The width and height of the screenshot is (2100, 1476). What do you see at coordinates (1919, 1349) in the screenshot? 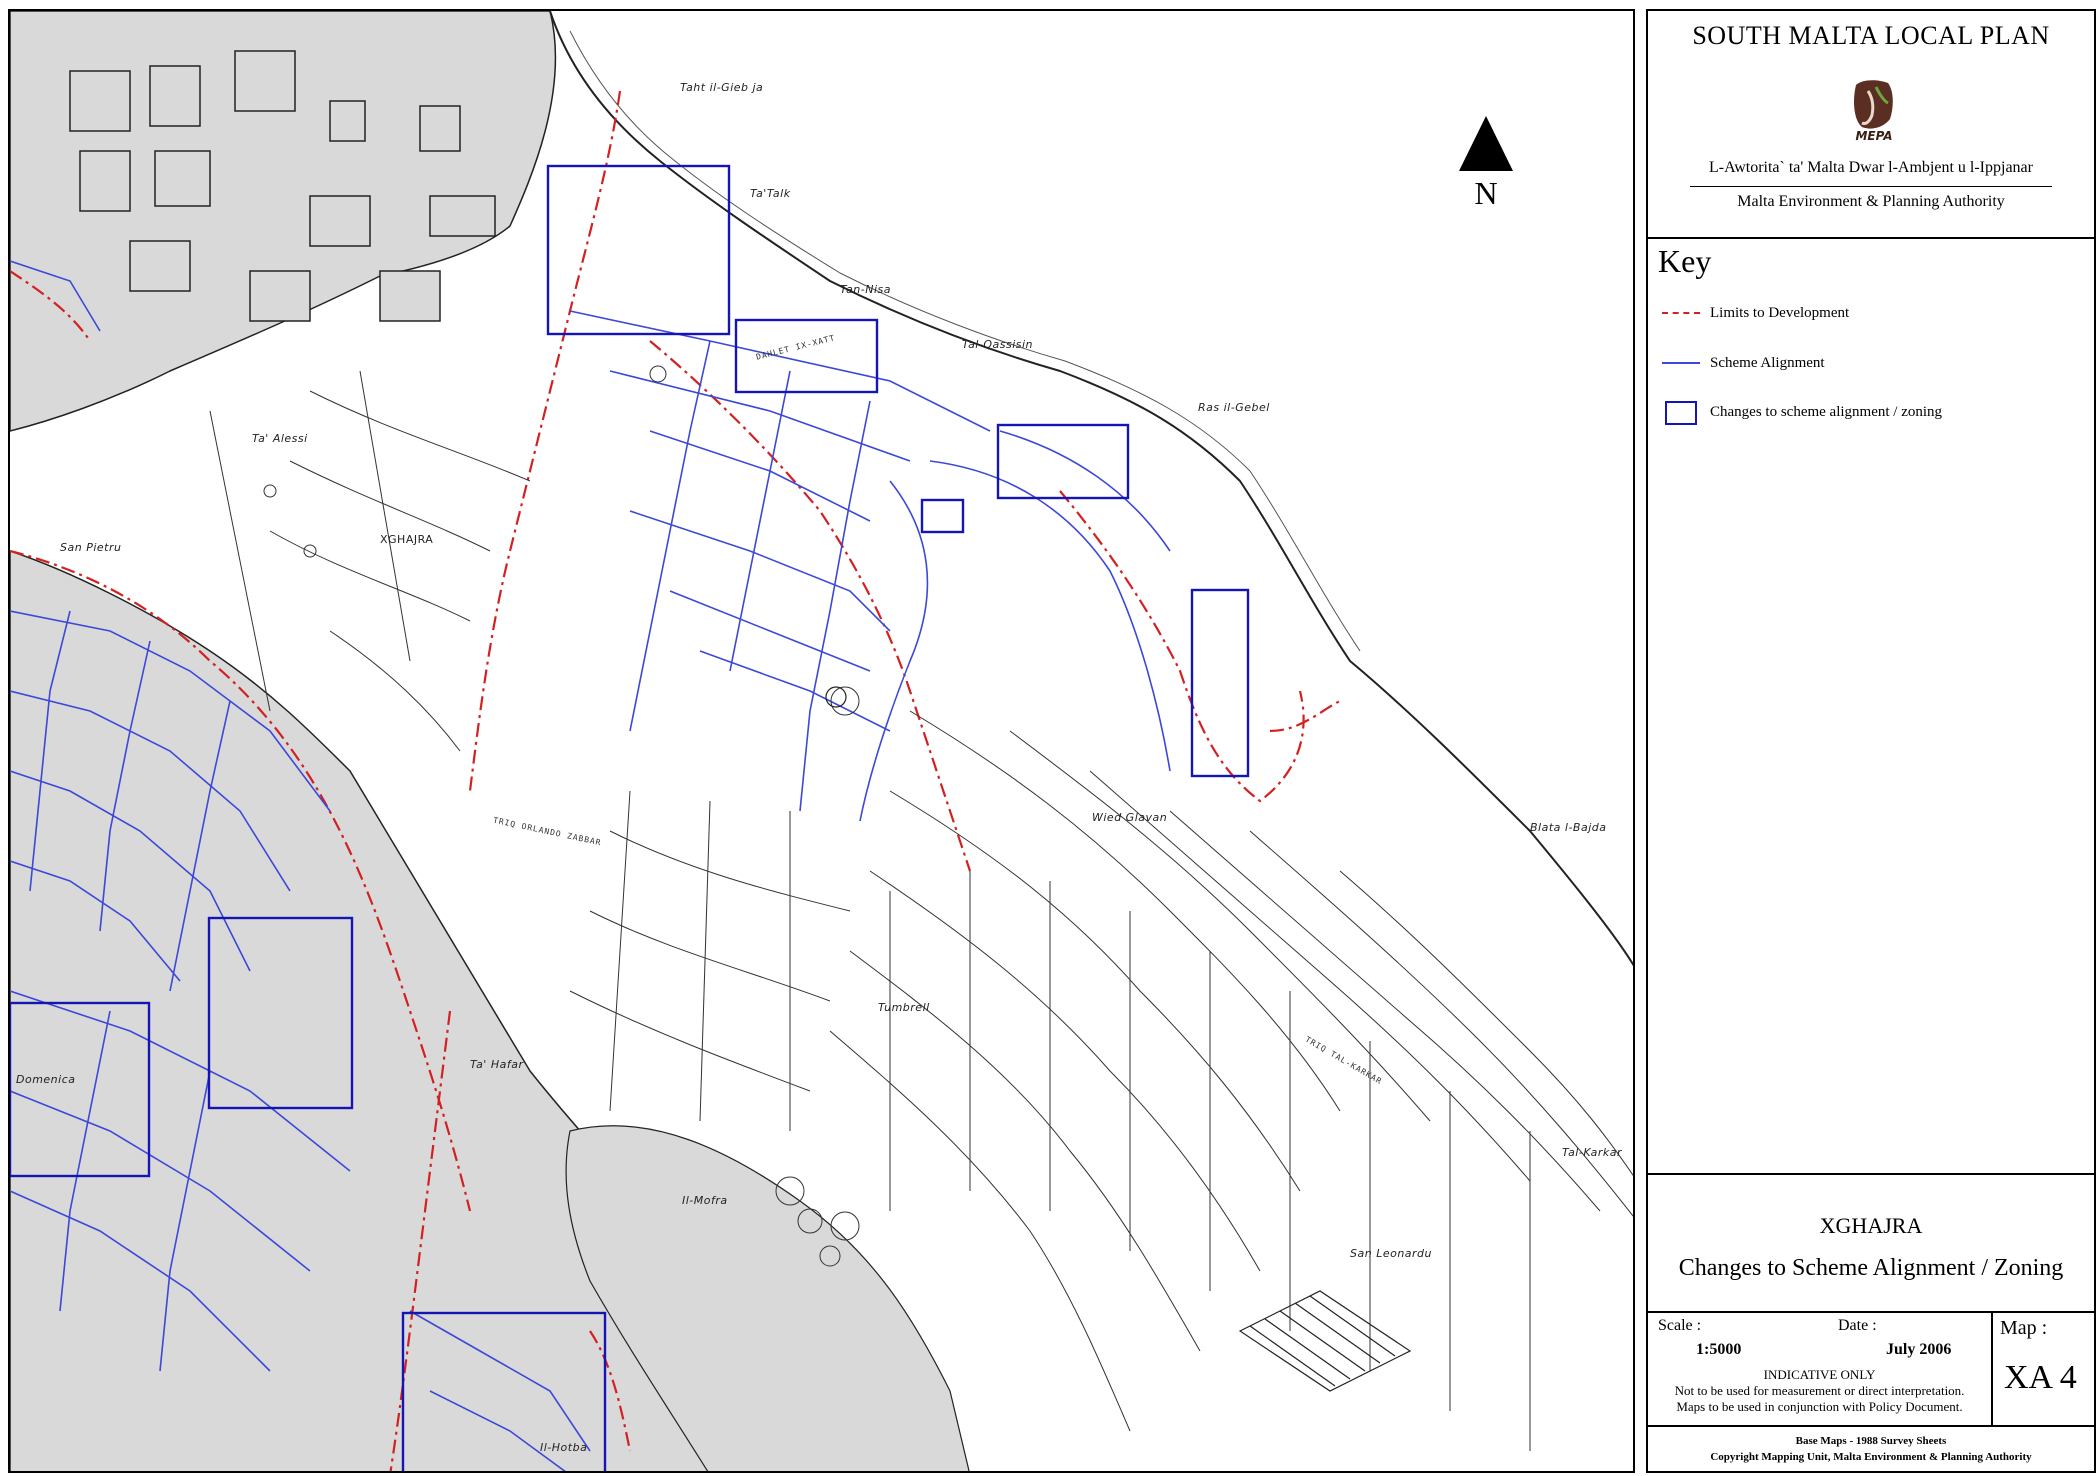
I see `date-value: July 2006` at bounding box center [1919, 1349].